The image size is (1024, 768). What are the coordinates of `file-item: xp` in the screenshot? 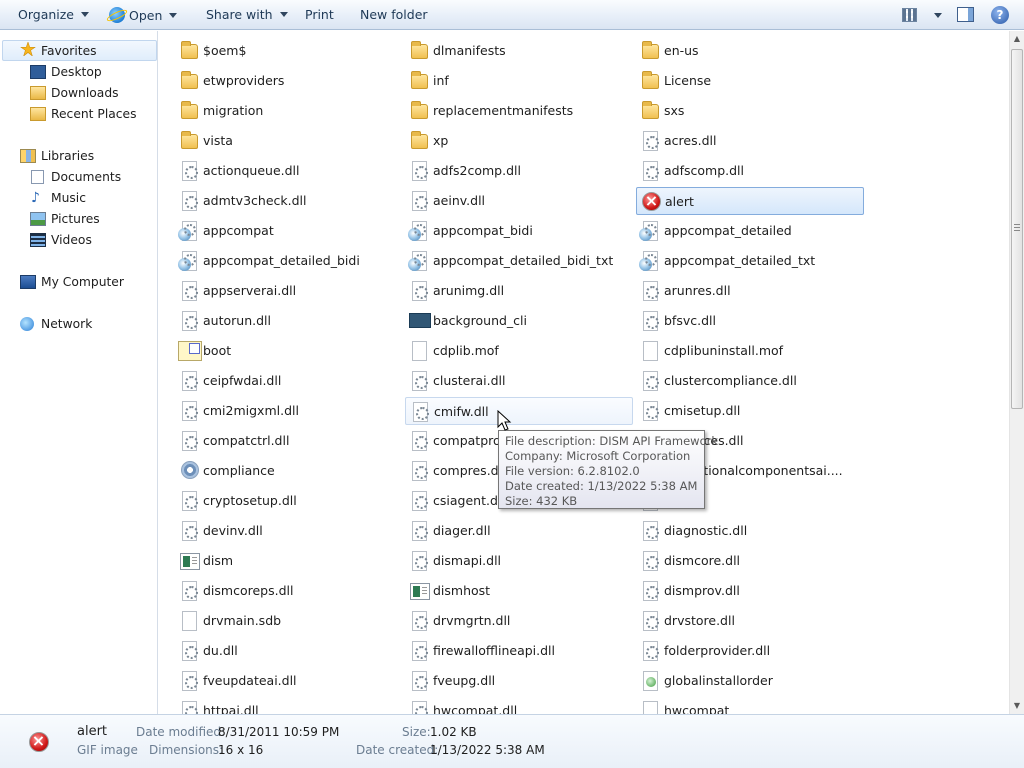 It's located at (519, 141).